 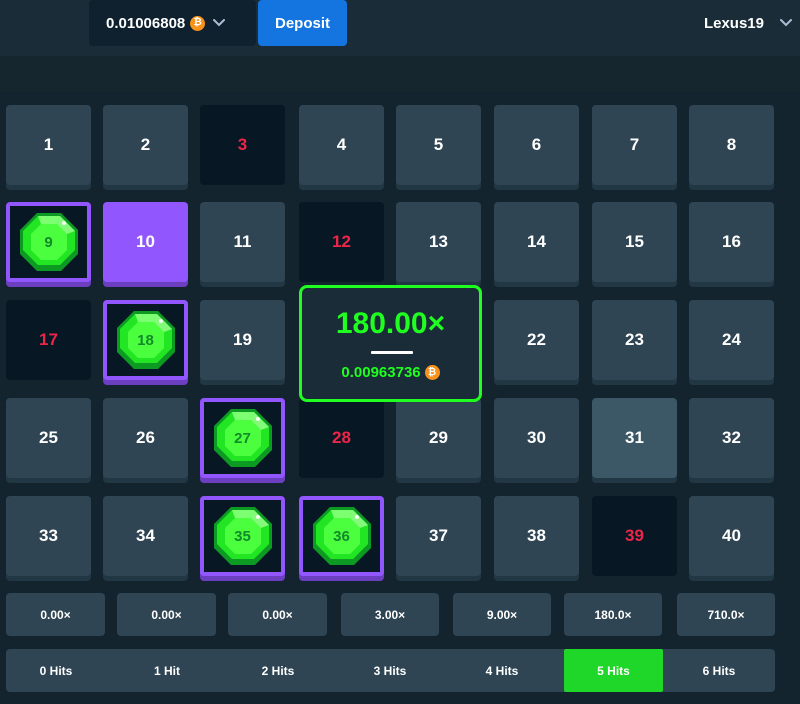 I want to click on tile-38: 38, so click(x=536, y=536).